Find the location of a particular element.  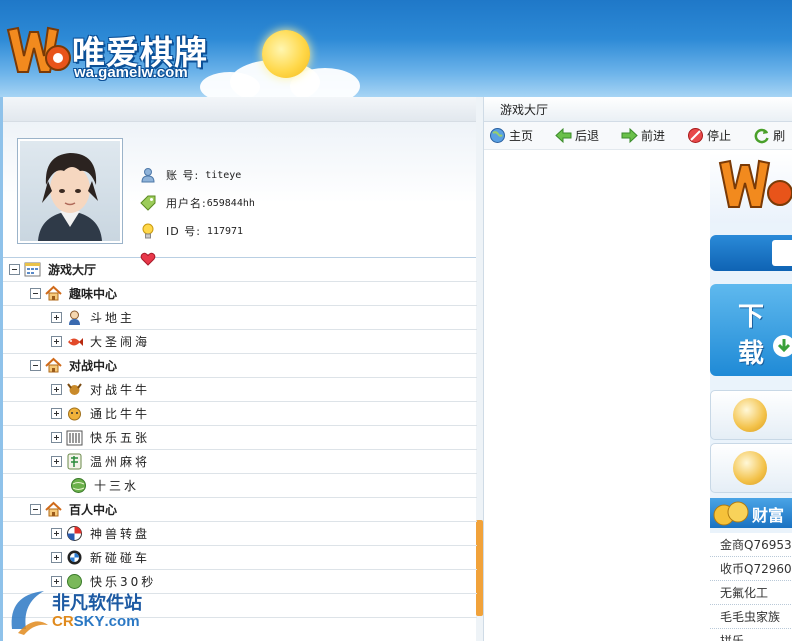

panel-splitter-handle is located at coordinates (479, 568).